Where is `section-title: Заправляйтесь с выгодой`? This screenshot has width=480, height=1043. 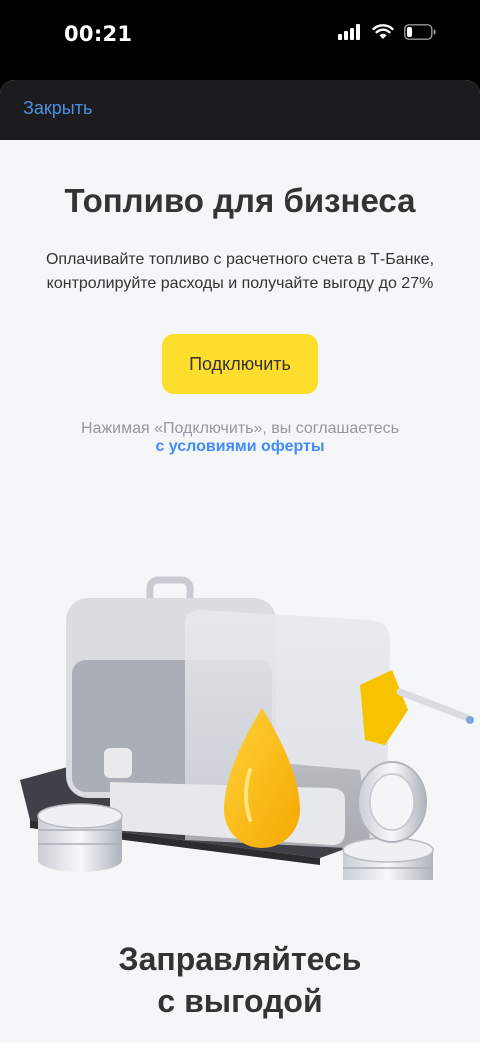 section-title: Заправляйтесь с выгодой is located at coordinates (240, 980).